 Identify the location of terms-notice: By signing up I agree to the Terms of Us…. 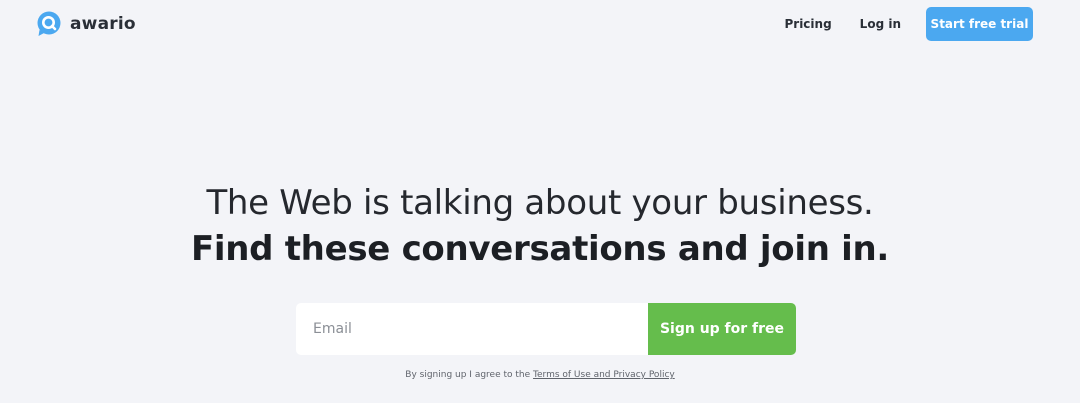
(540, 375).